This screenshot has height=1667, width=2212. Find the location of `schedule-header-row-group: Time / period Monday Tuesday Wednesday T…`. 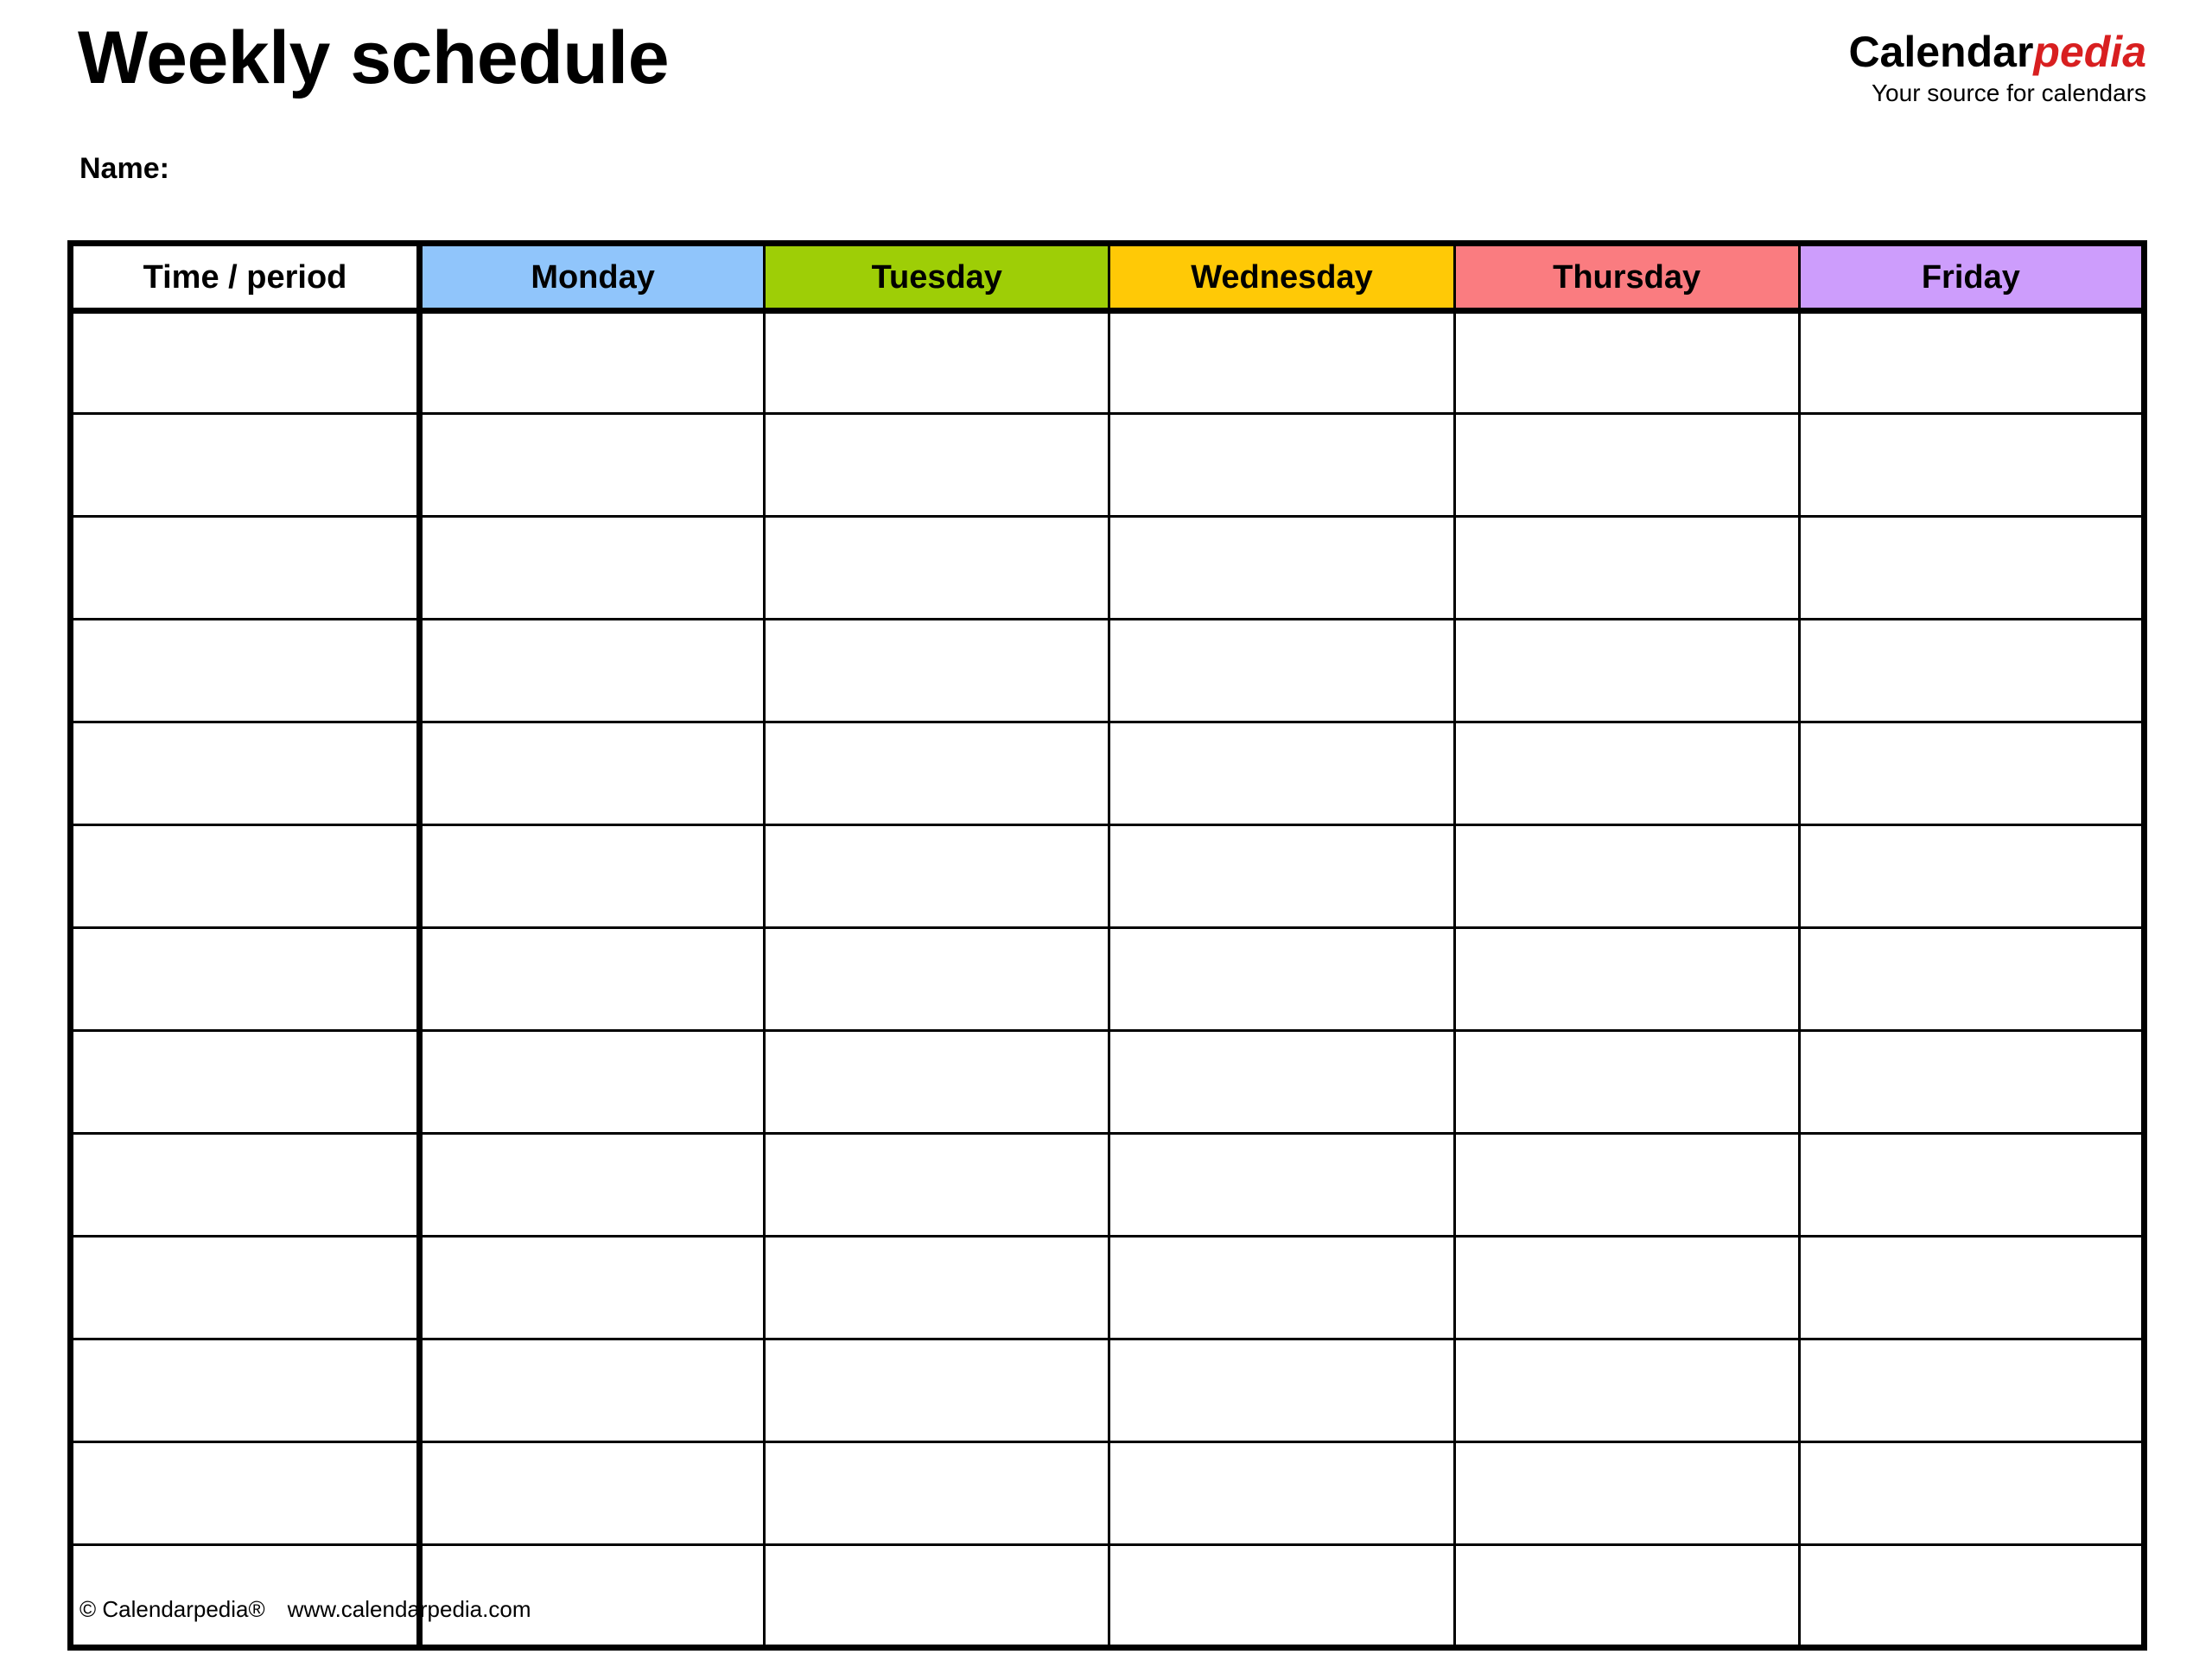

schedule-header-row-group: Time / period Monday Tuesday Wednesday T… is located at coordinates (1107, 277).